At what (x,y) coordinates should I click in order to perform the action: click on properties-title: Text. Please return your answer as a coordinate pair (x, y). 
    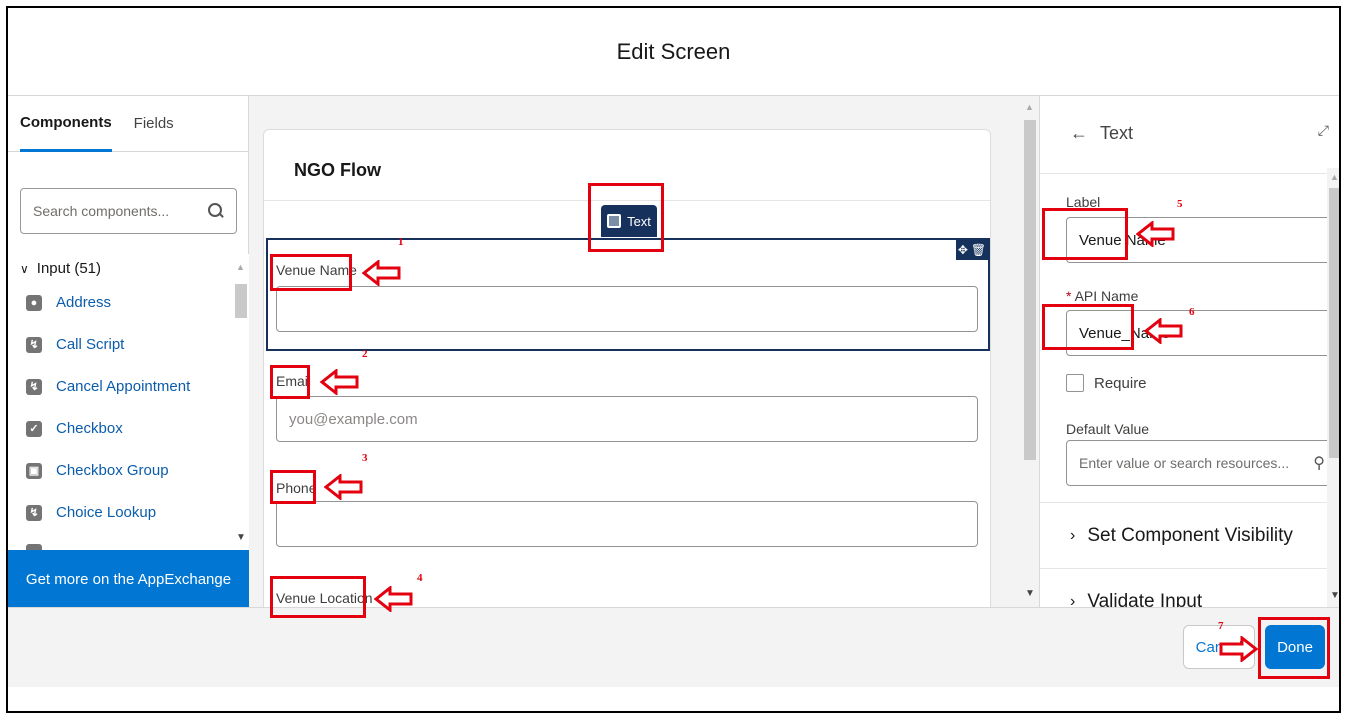
    Looking at the image, I should click on (1117, 133).